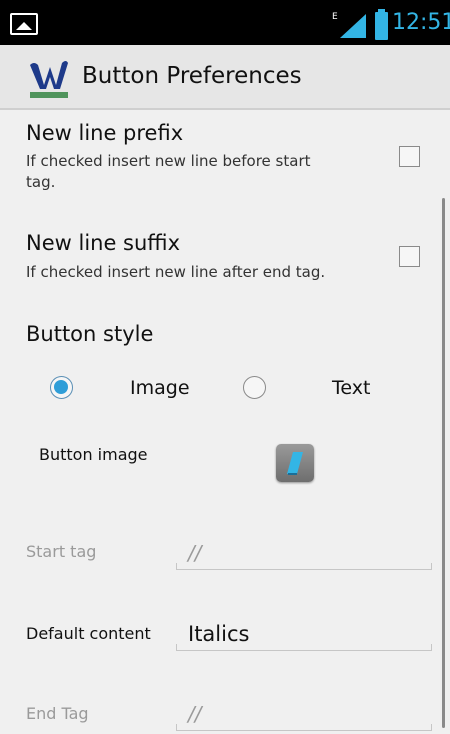 The image size is (450, 734). Describe the element at coordinates (225, 22) in the screenshot. I see `status-bar: E 12:51` at that location.